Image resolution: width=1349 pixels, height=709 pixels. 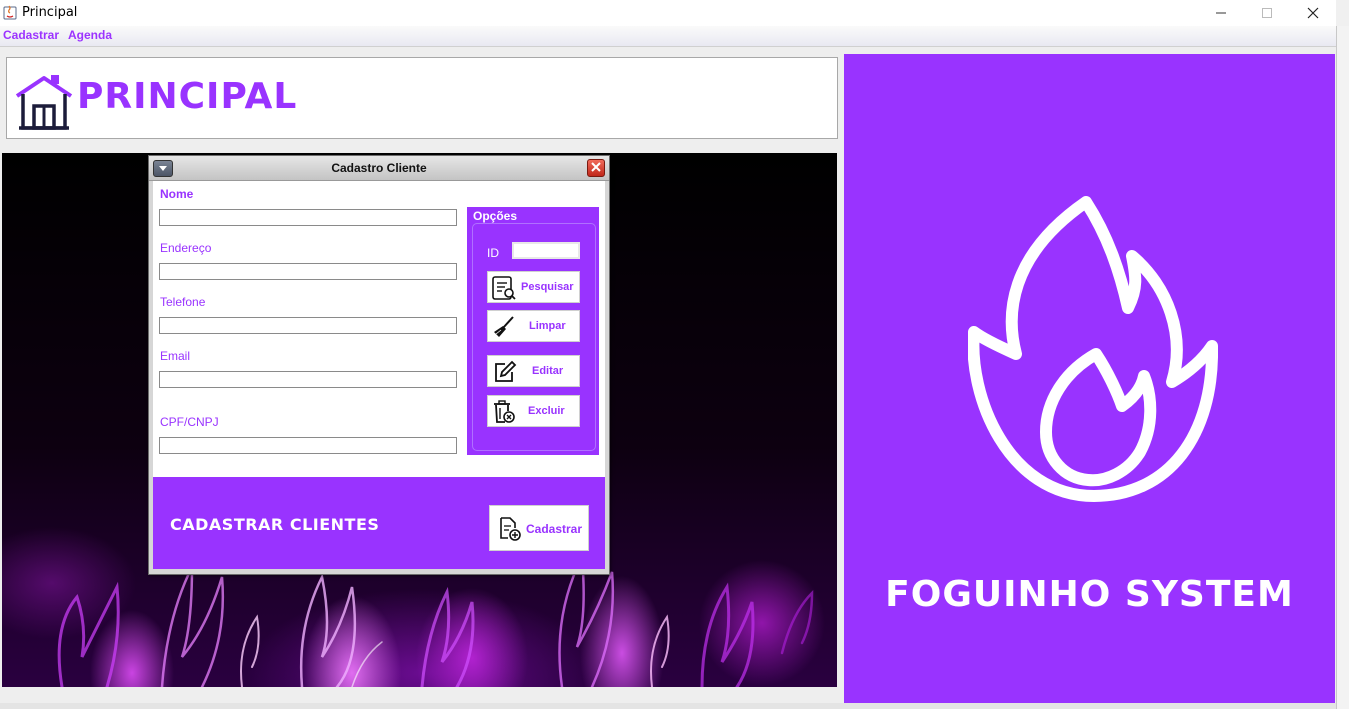 What do you see at coordinates (308, 325) in the screenshot?
I see `telefone-field` at bounding box center [308, 325].